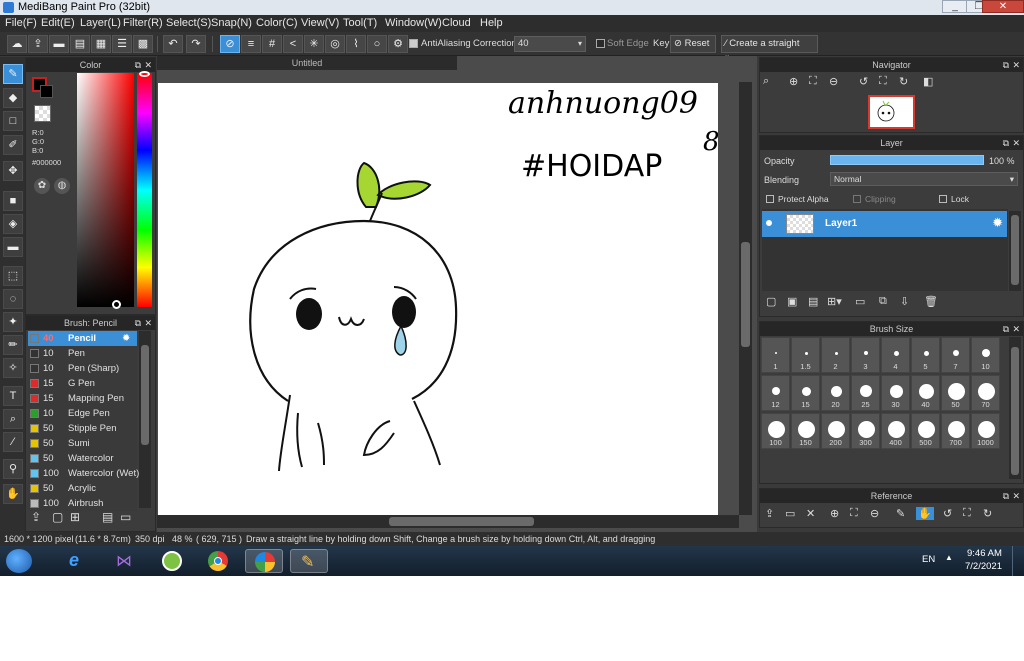 This screenshot has width=1024, height=661. I want to click on fill-rect-tool-icon: ■, so click(13, 201).